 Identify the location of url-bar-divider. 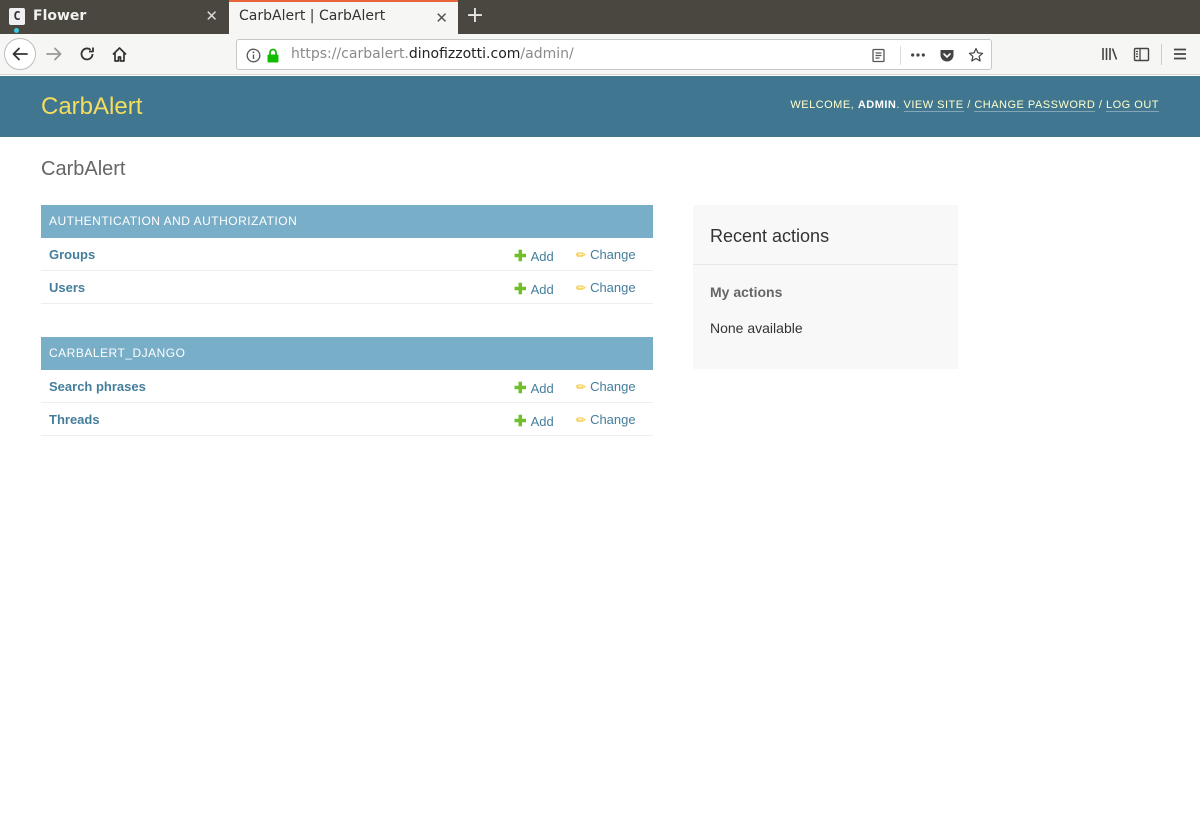
(900, 55).